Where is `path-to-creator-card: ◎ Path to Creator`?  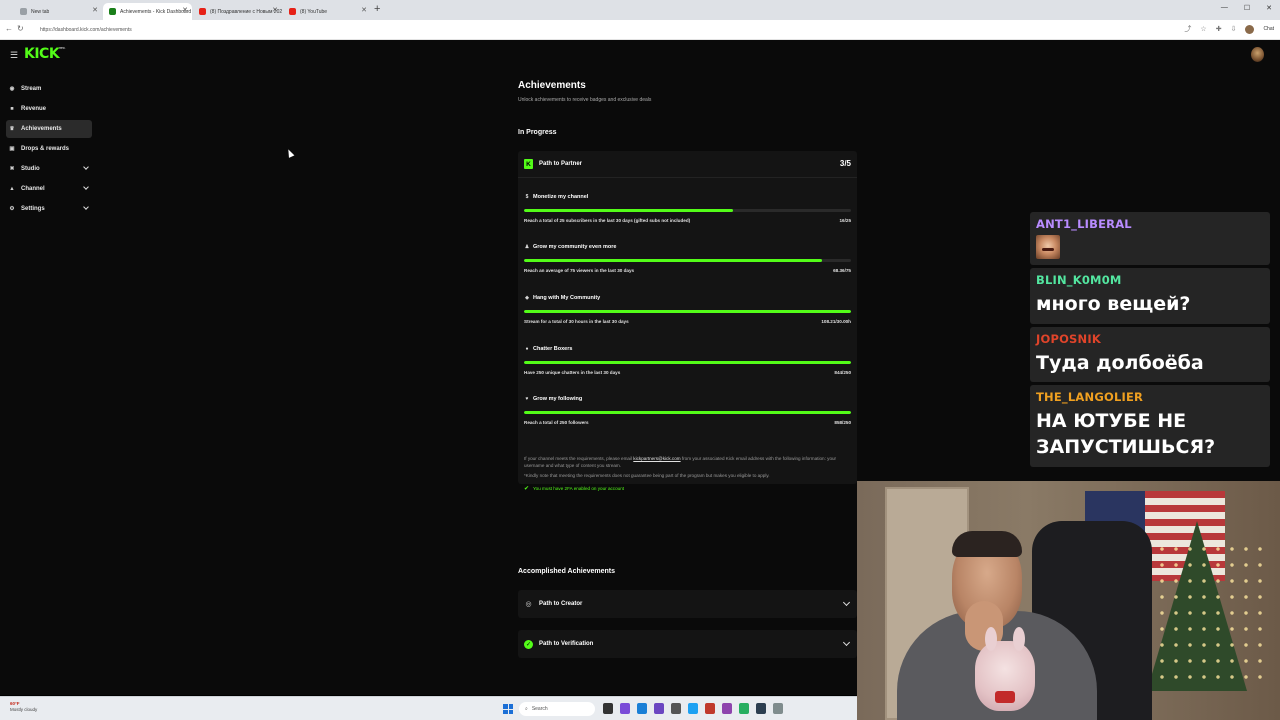
path-to-creator-card: ◎ Path to Creator is located at coordinates (687, 604).